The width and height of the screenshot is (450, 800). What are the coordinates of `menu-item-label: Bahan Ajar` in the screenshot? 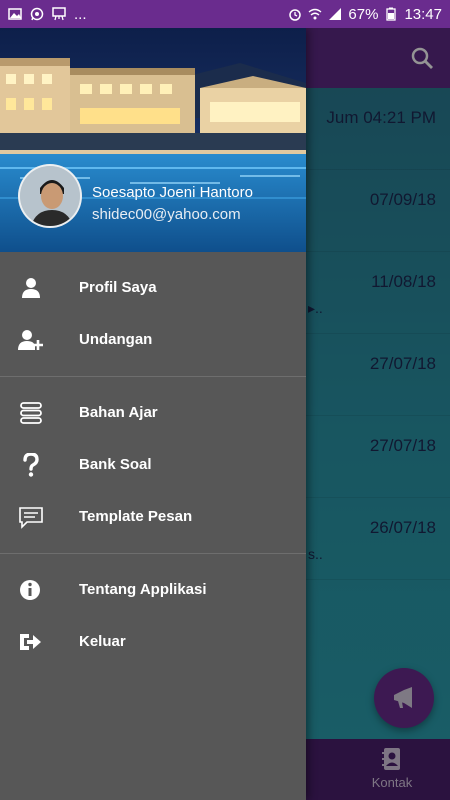 It's located at (118, 412).